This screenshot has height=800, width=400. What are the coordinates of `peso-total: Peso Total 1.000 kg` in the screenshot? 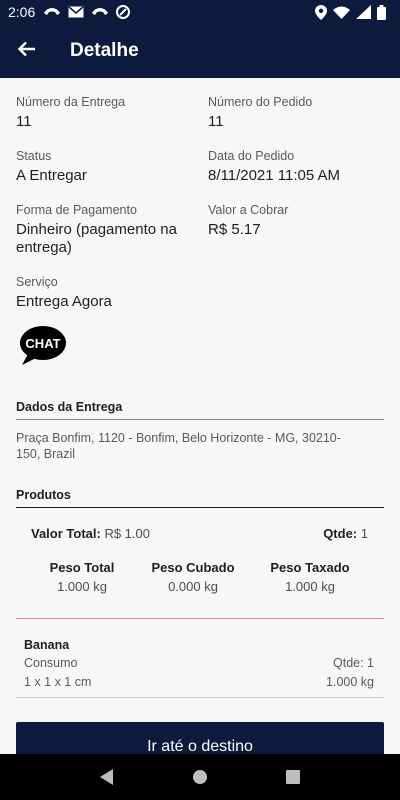 It's located at (82, 577).